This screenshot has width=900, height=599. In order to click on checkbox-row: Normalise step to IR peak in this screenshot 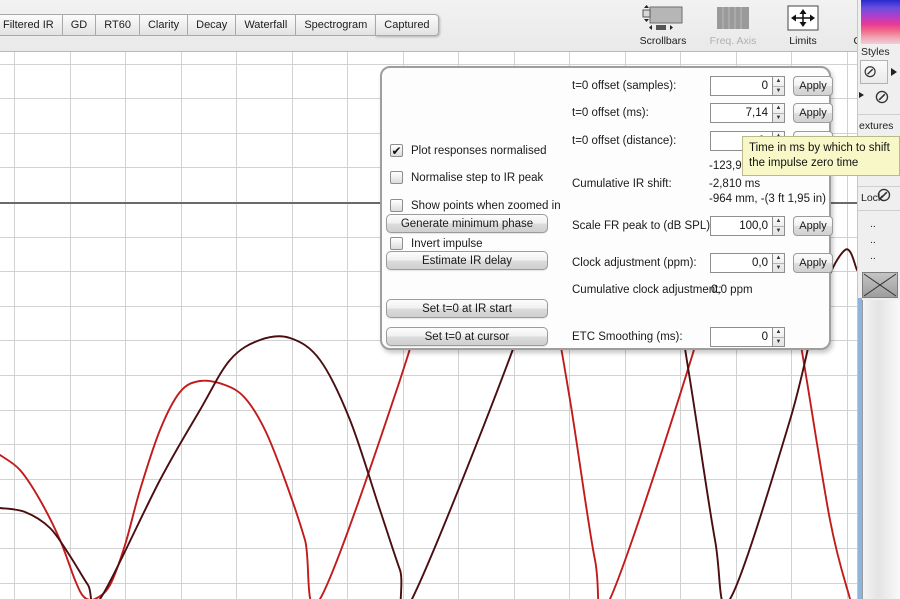, I will do `click(466, 177)`.